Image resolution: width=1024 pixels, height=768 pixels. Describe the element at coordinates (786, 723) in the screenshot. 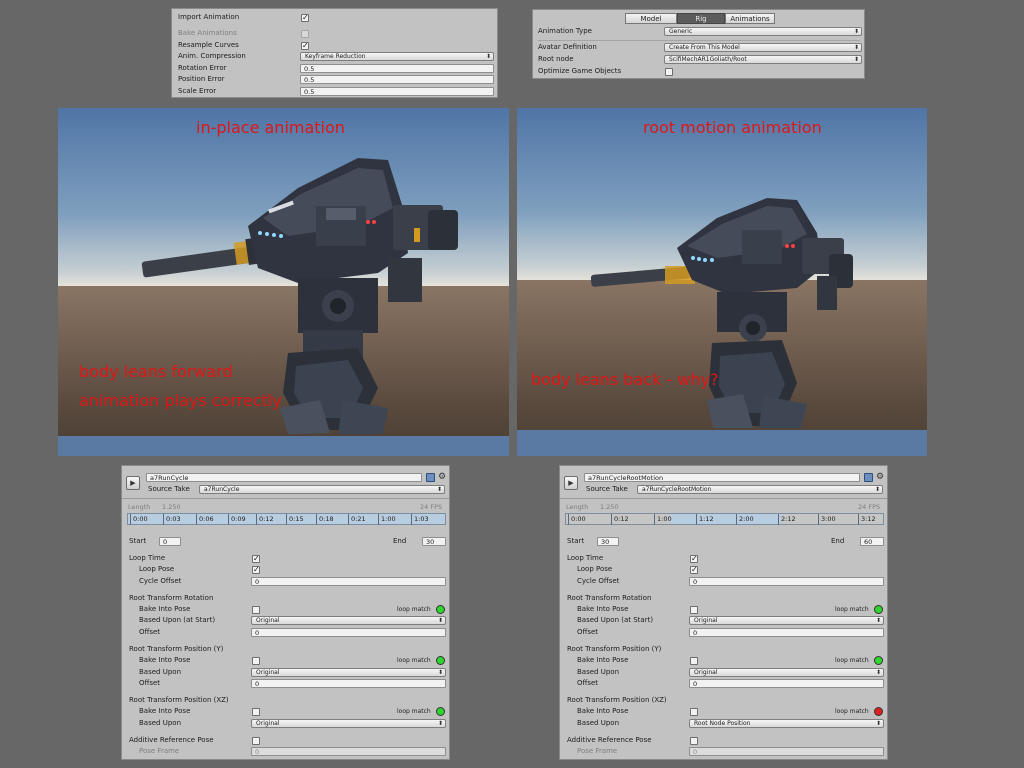

I see `posxz-based-upon-dropdown: Root Node Position ⬍` at that location.